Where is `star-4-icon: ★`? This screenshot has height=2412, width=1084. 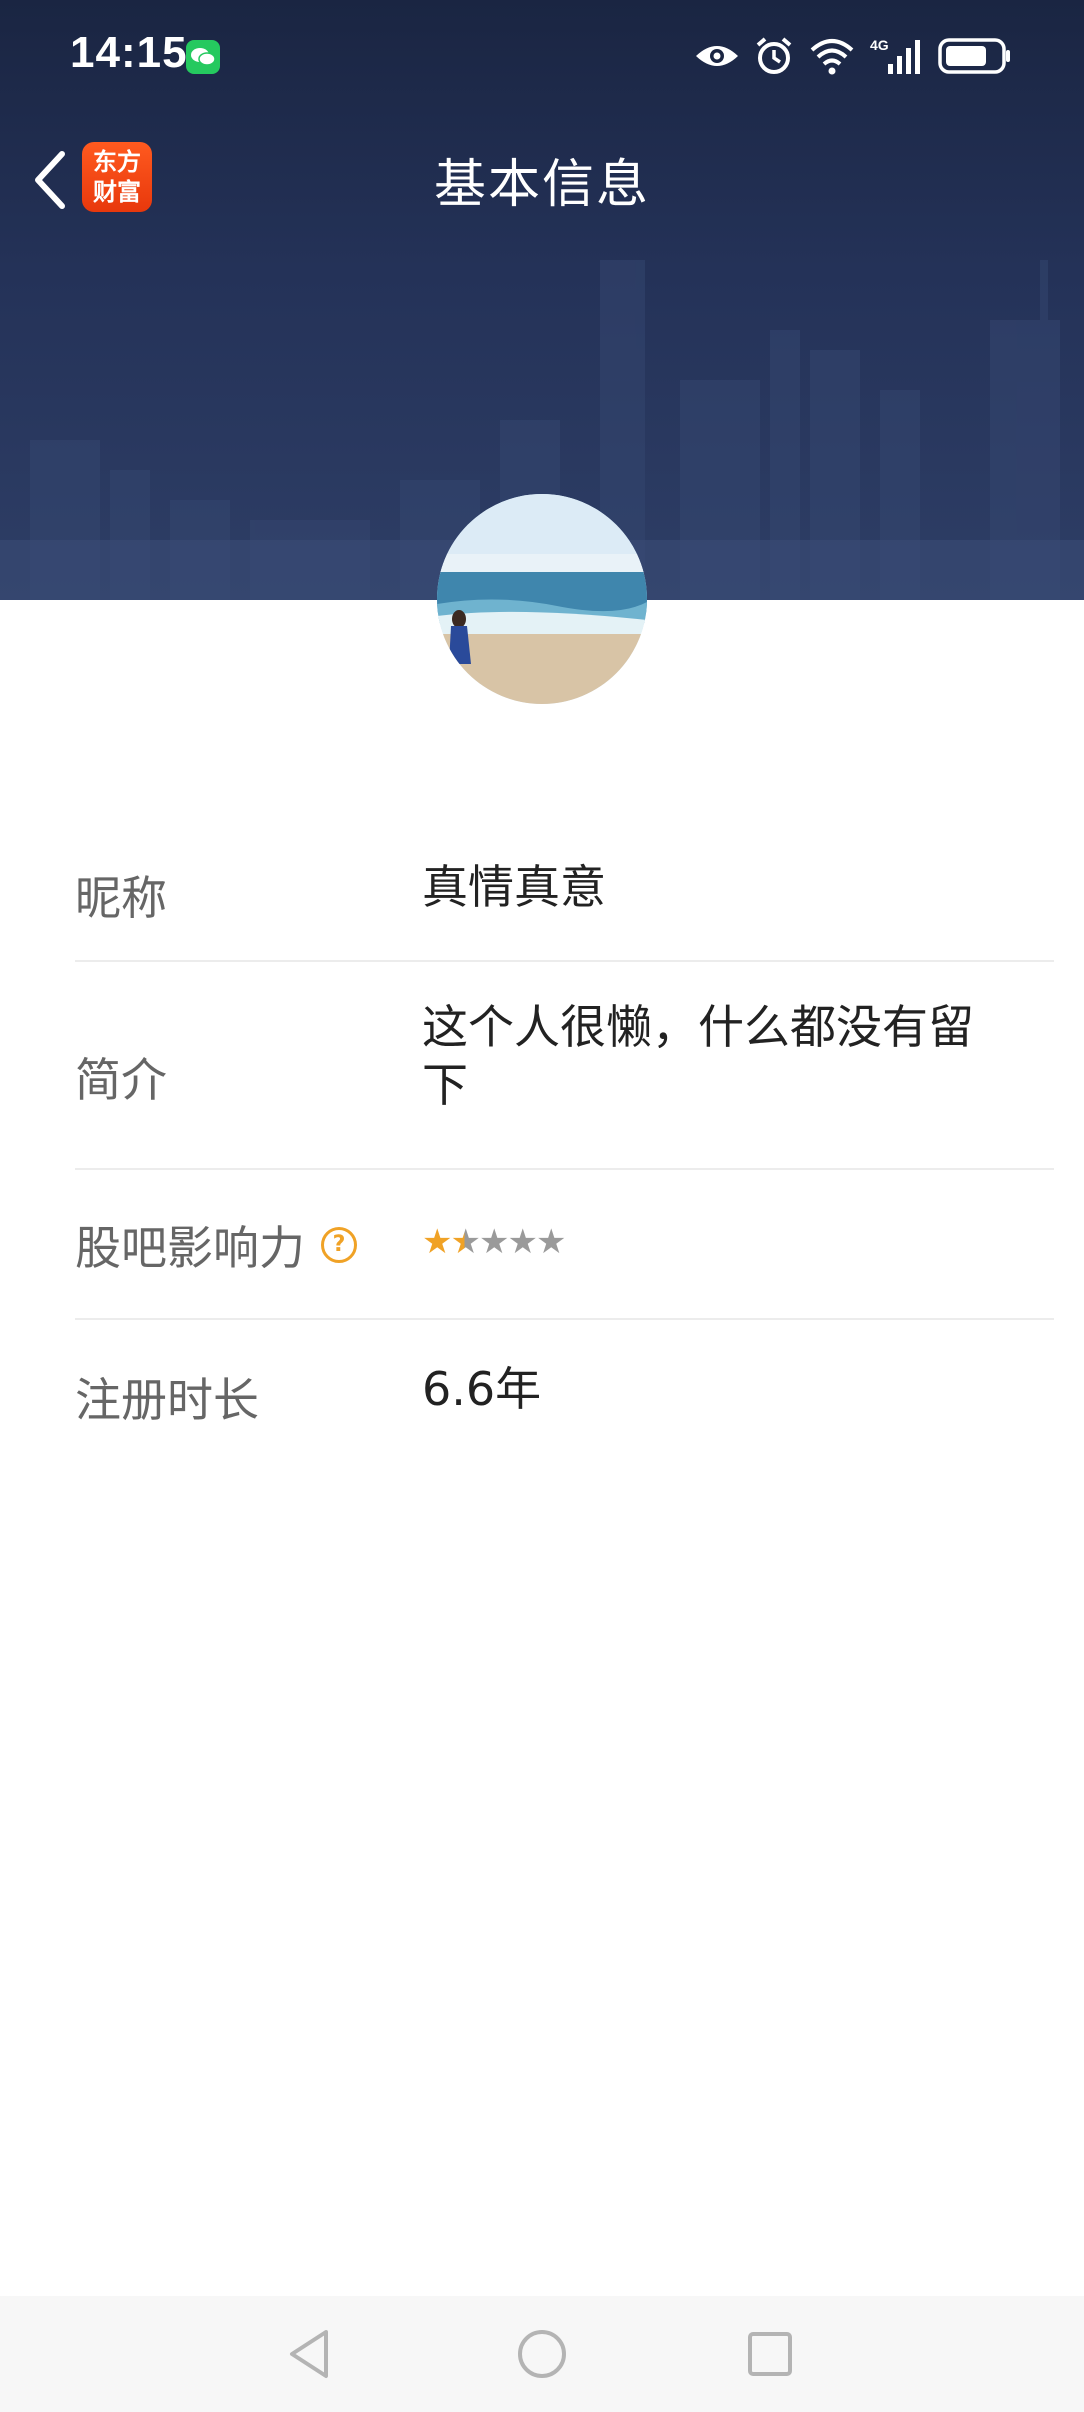 star-4-icon: ★ is located at coordinates (522, 1242).